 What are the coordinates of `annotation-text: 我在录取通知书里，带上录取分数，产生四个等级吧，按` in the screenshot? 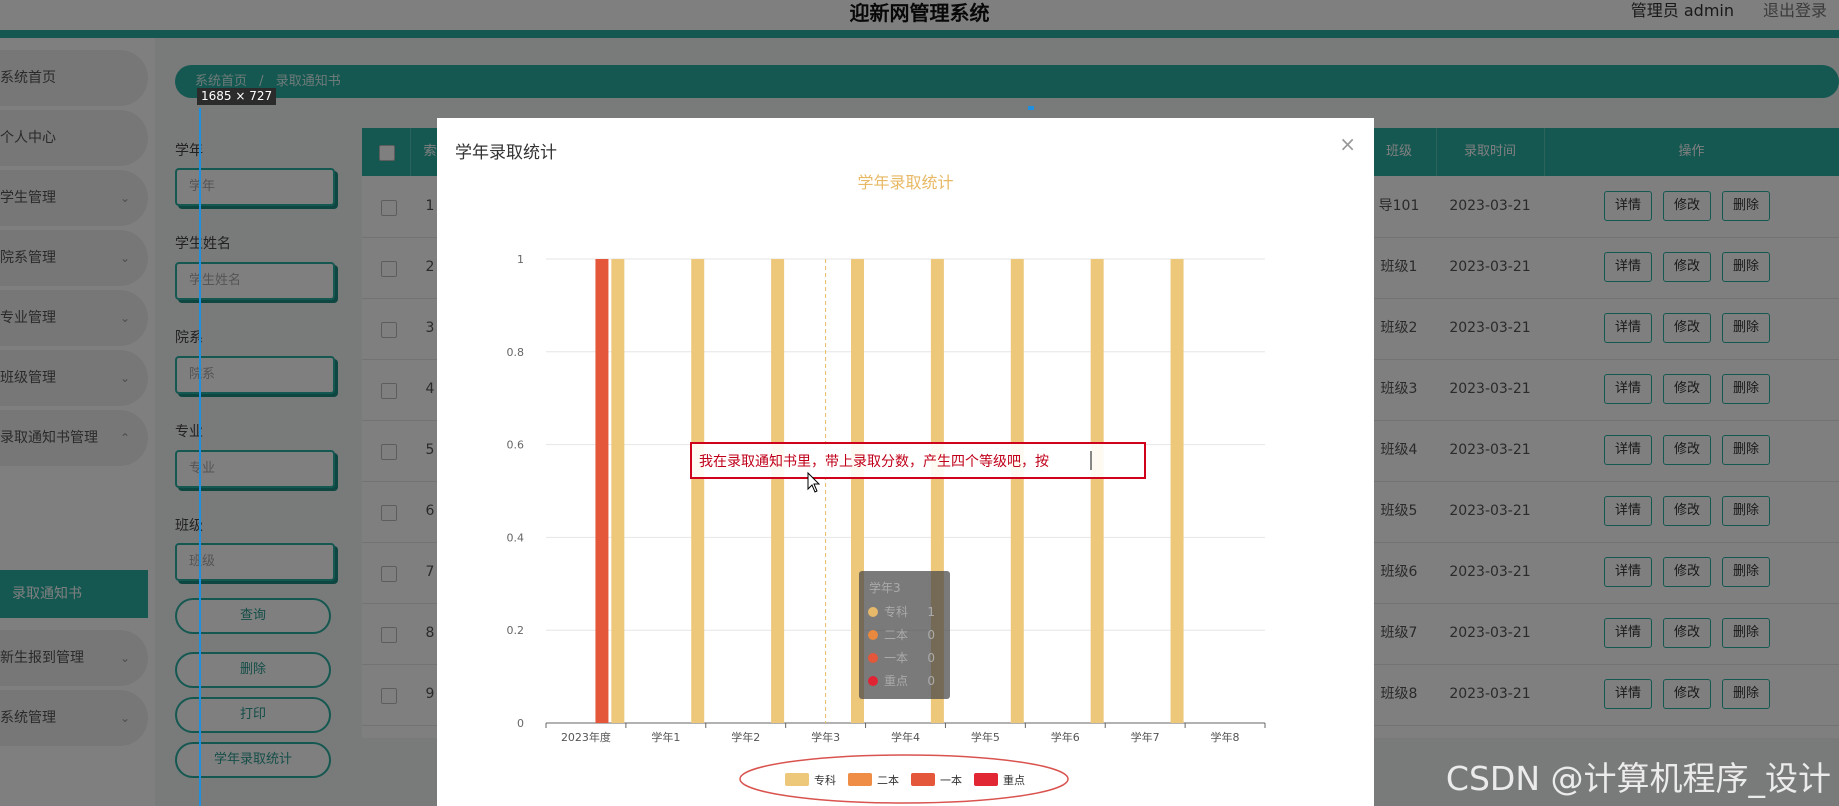 It's located at (874, 461).